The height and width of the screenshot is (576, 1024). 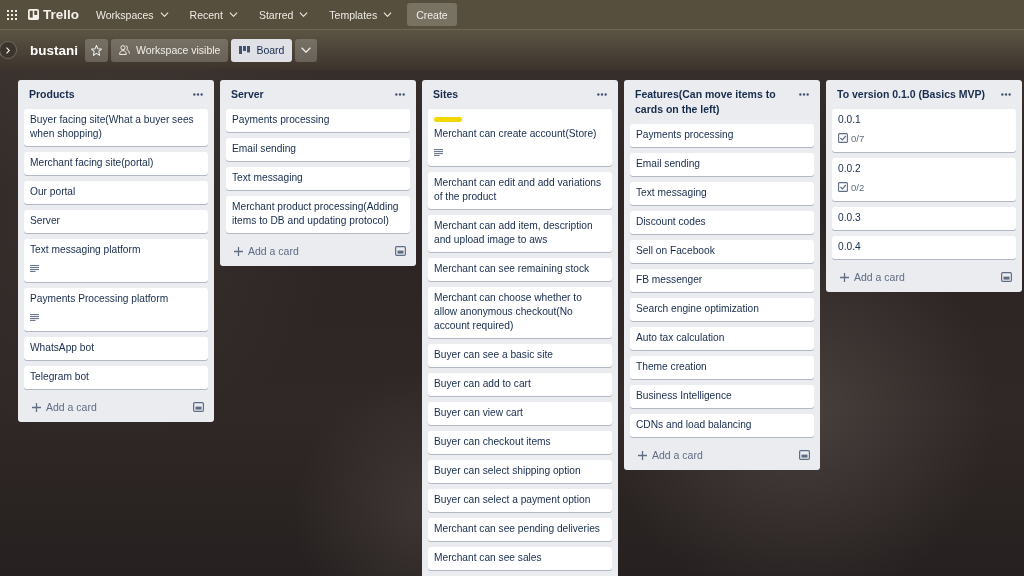 What do you see at coordinates (722, 425) in the screenshot?
I see `card: CDNs and load balancing` at bounding box center [722, 425].